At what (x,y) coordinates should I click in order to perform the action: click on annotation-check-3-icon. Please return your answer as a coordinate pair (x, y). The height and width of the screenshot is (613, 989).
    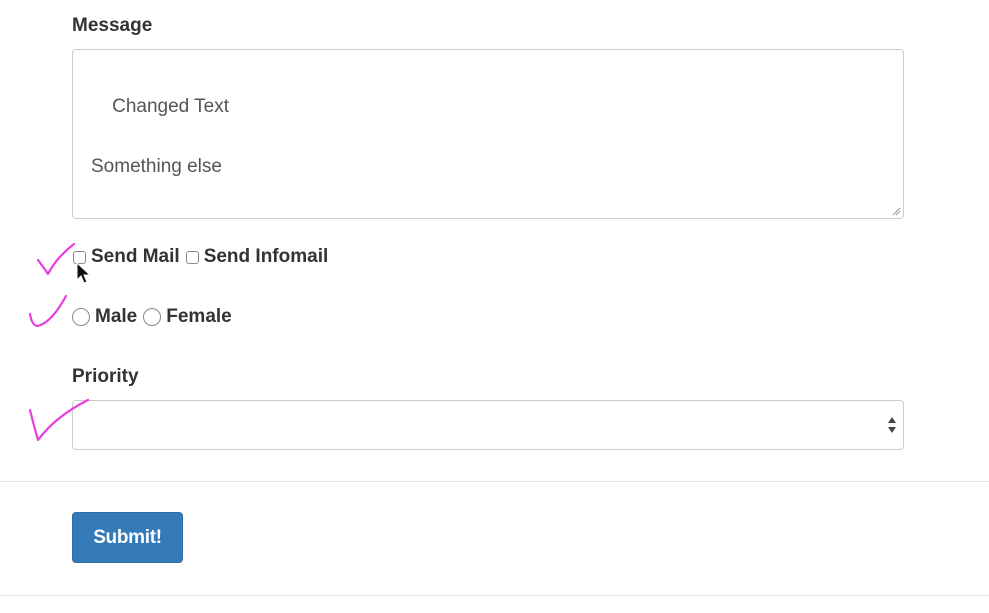
    Looking at the image, I should click on (59, 420).